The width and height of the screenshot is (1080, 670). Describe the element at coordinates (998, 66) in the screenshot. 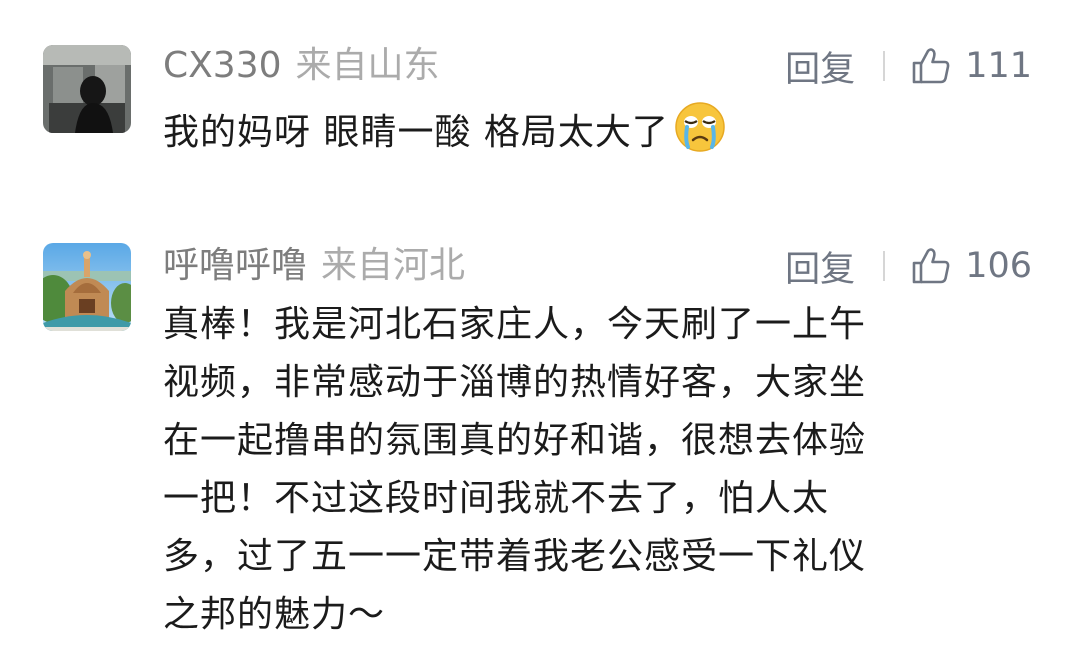

I see `like-count: 111` at that location.